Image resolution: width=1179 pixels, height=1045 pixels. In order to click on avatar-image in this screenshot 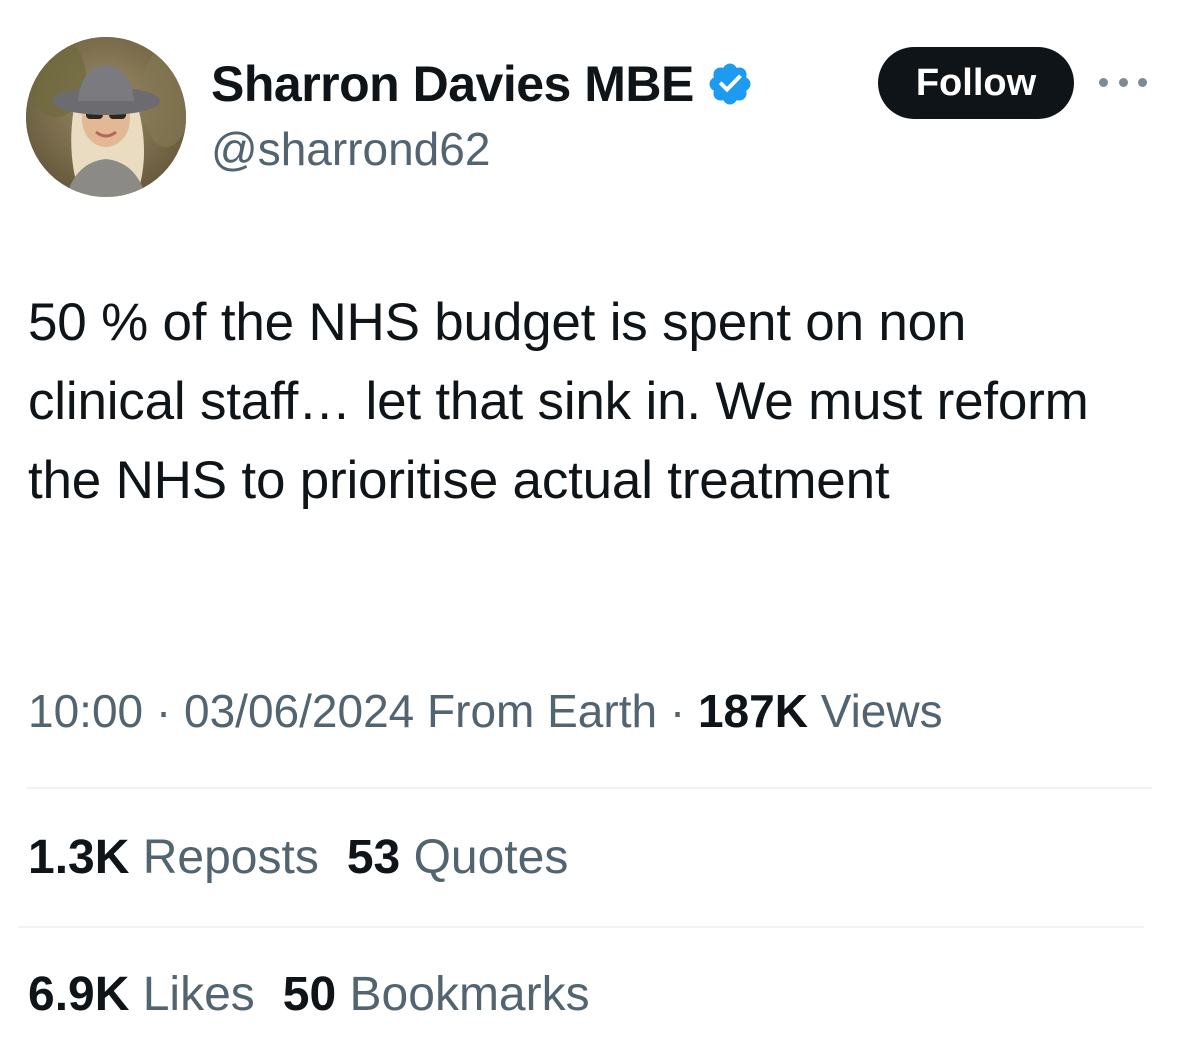, I will do `click(106, 117)`.